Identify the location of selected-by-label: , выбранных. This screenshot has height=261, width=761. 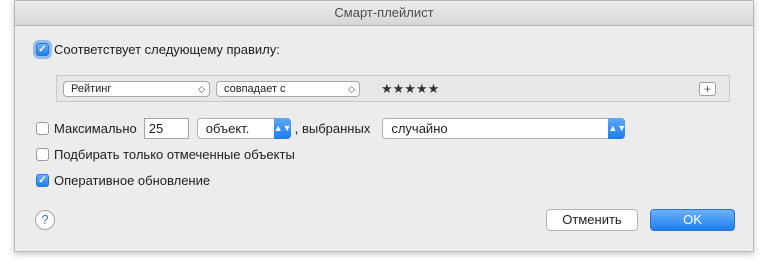
(332, 128).